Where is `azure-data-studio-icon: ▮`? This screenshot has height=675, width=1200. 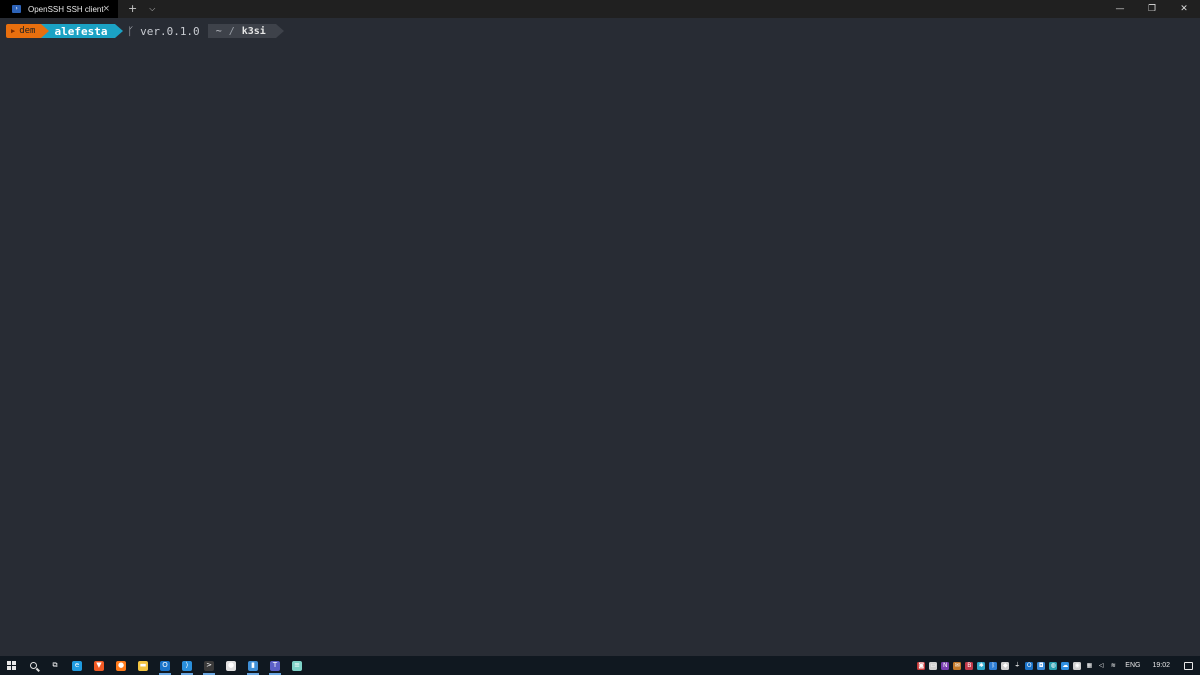
azure-data-studio-icon: ▮ is located at coordinates (253, 665).